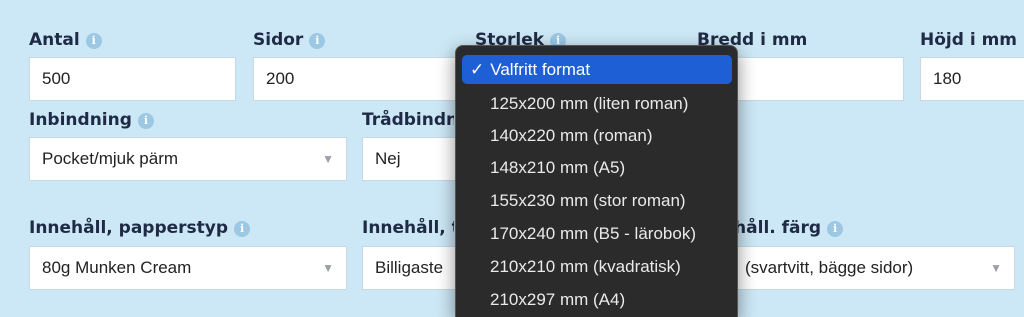  I want to click on dropdown-option: 125x200 mm (liten roman), so click(597, 103).